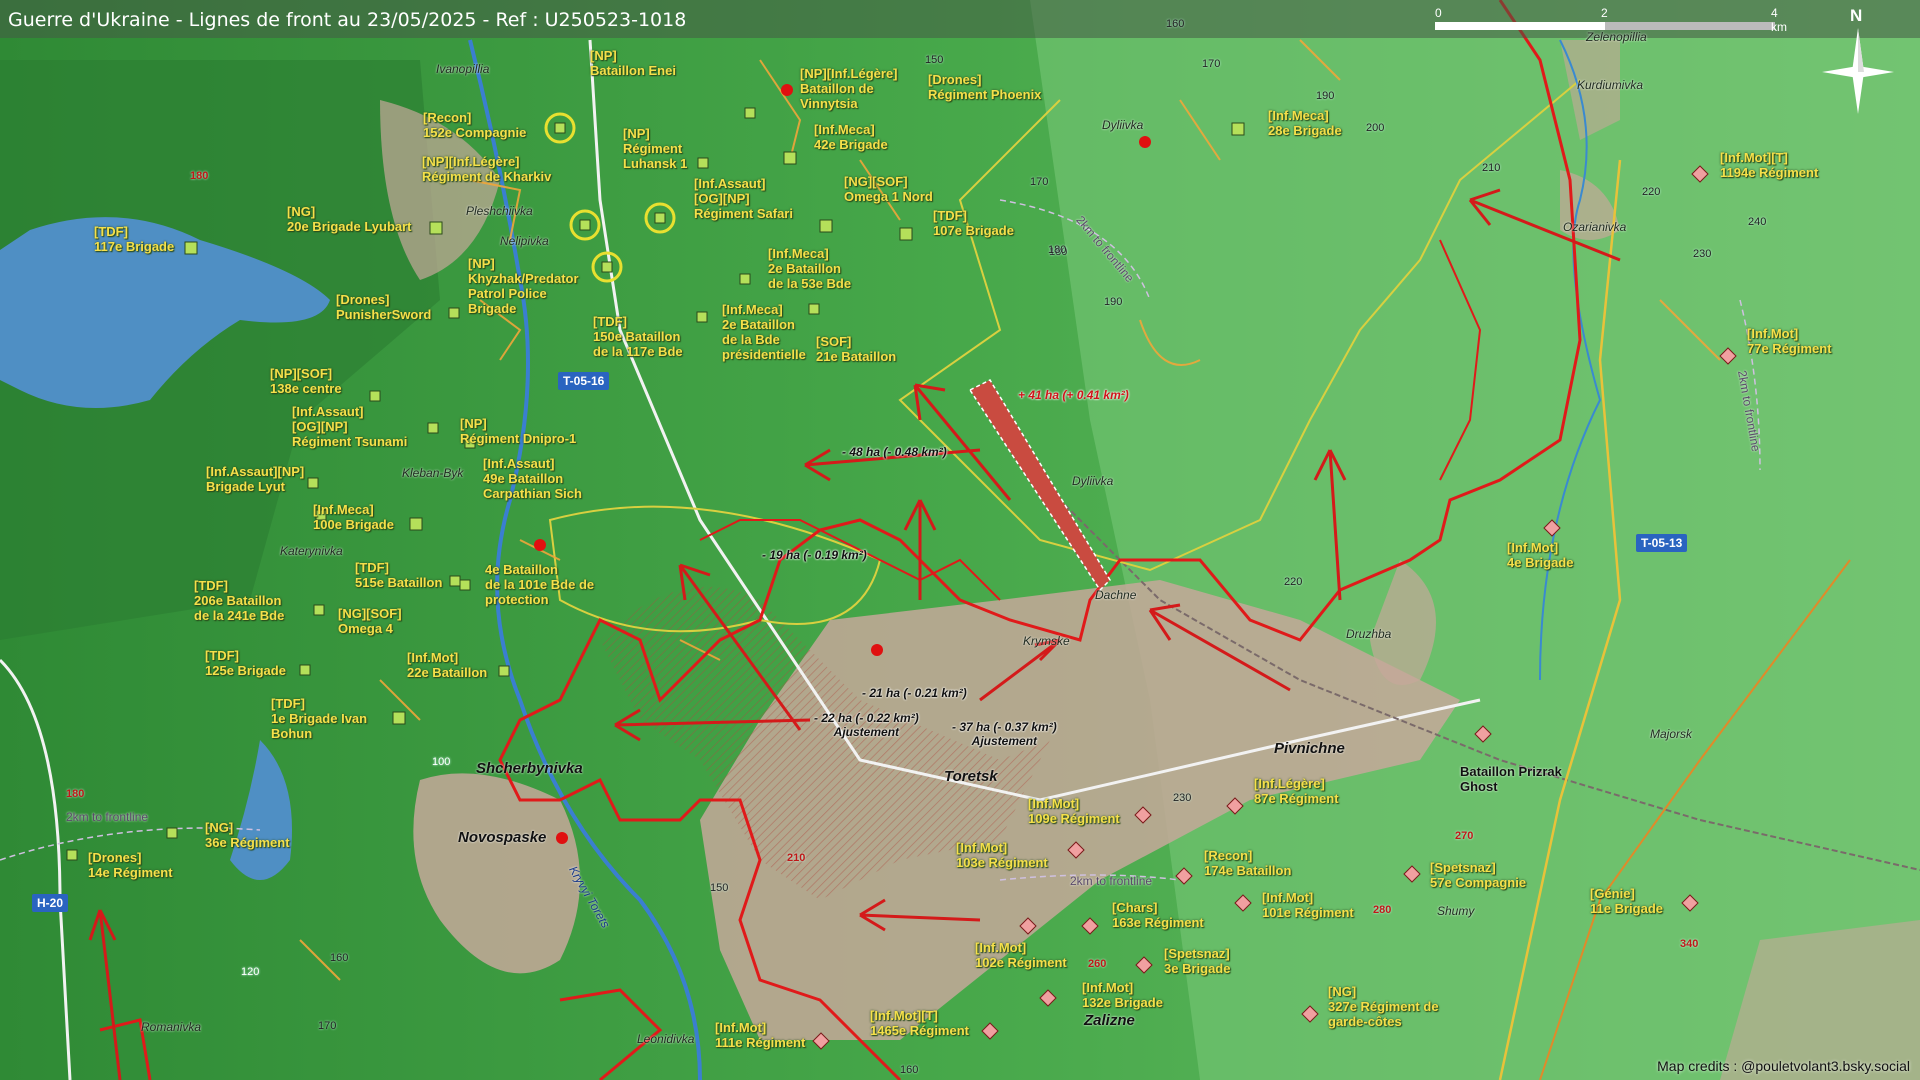  I want to click on place-label: Shumy, so click(1456, 911).